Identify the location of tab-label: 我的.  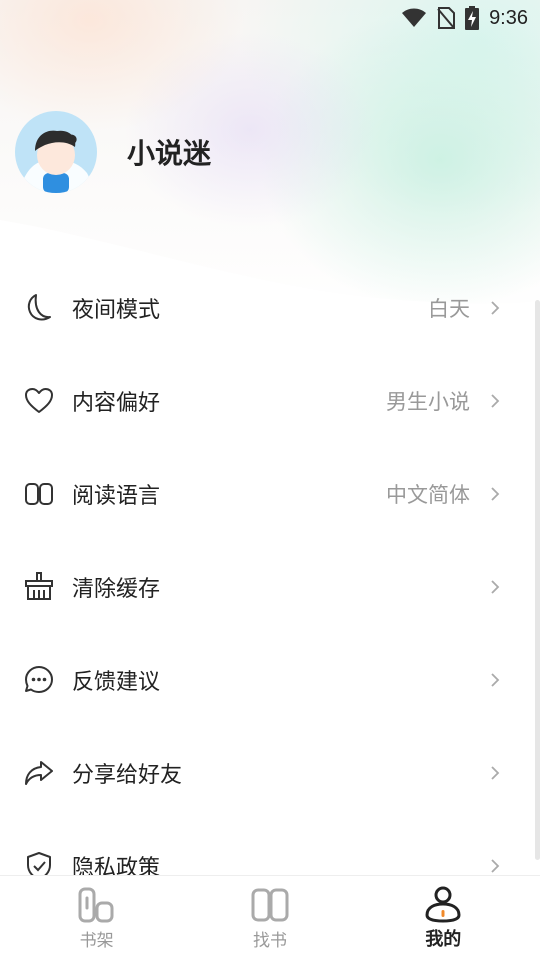
(443, 939).